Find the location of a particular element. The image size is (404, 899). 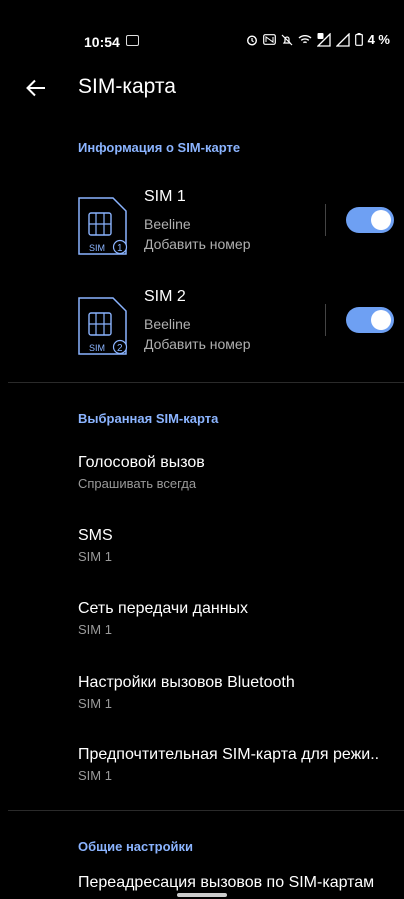

pref-item-title: Голосовой вызов is located at coordinates (141, 462).